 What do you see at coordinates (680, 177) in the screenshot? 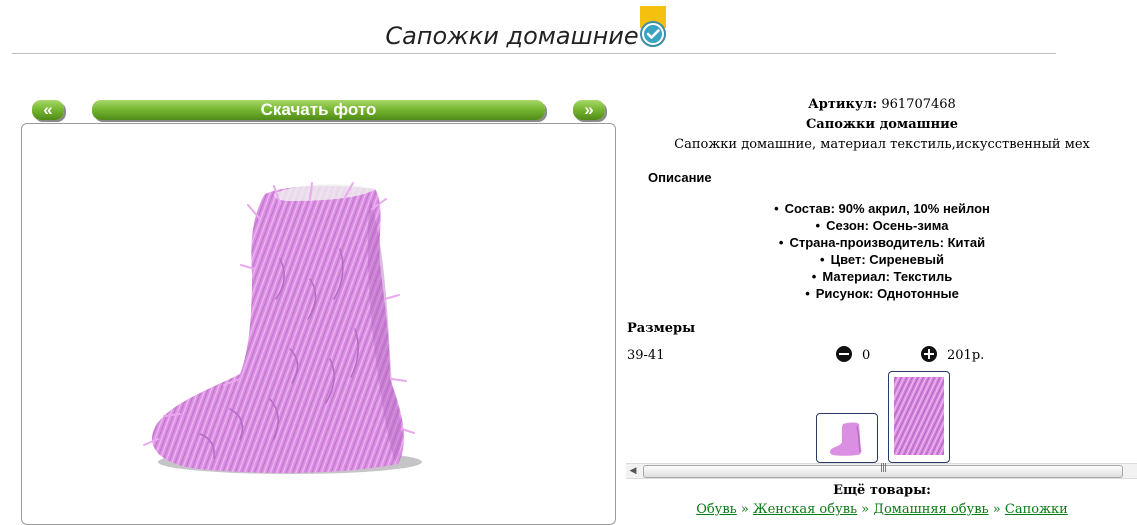
I see `description-title: Описание` at bounding box center [680, 177].